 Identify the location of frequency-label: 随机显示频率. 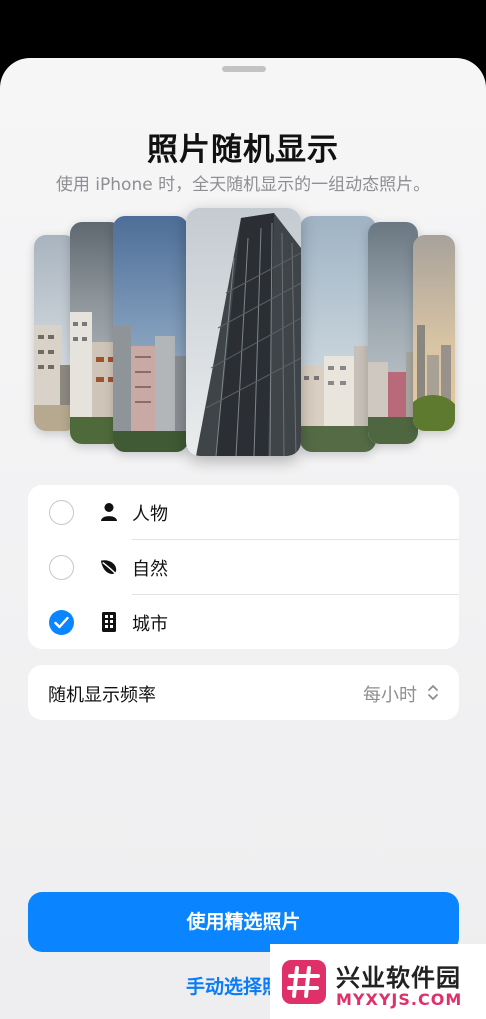
(102, 695).